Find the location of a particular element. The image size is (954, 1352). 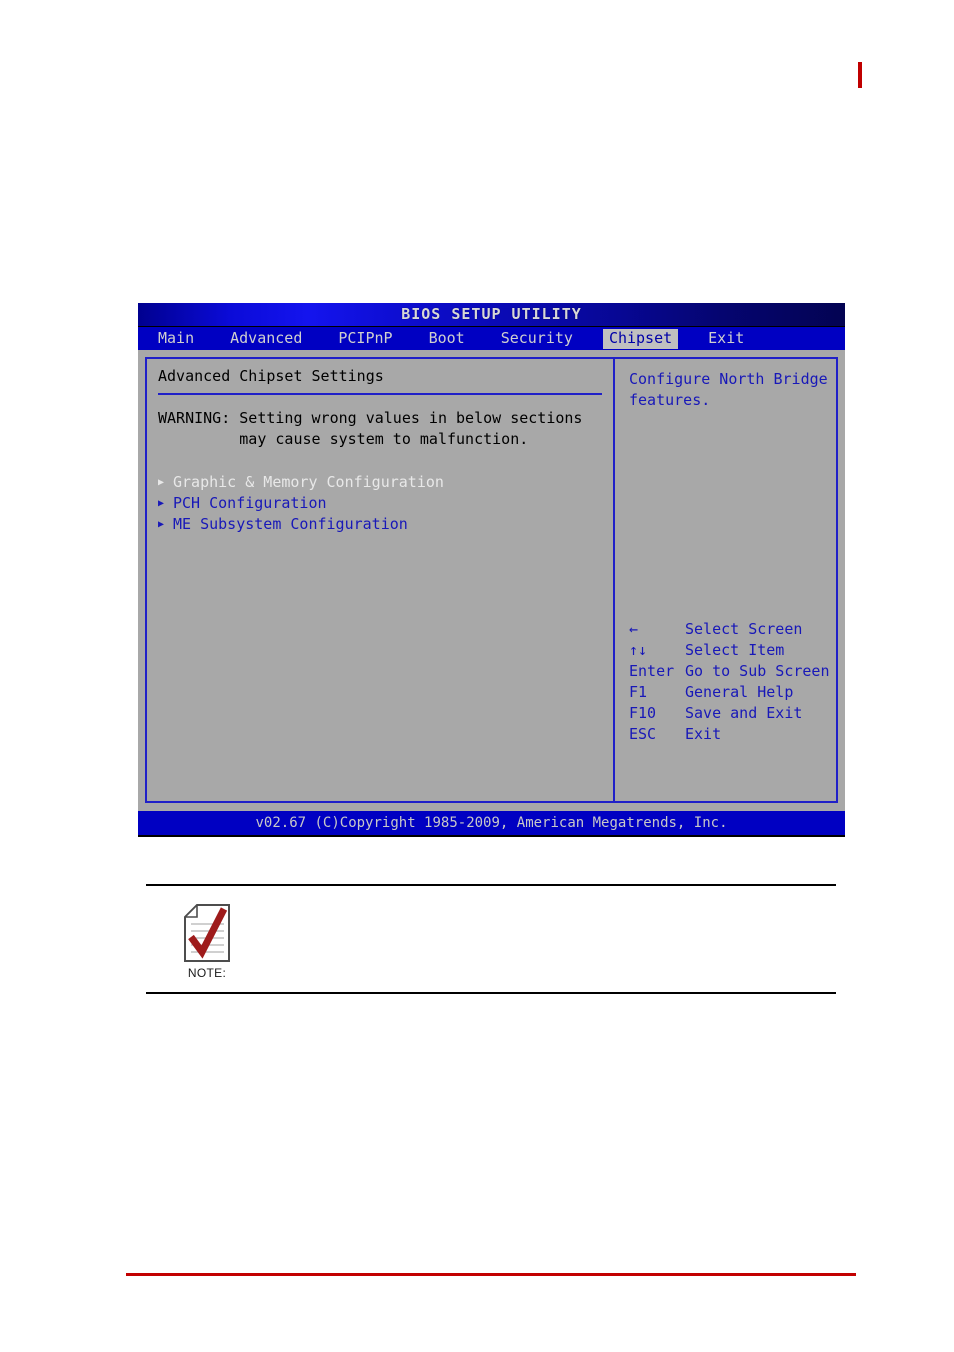

key-up-down-arrow-icon: ↑↓ is located at coordinates (638, 650).